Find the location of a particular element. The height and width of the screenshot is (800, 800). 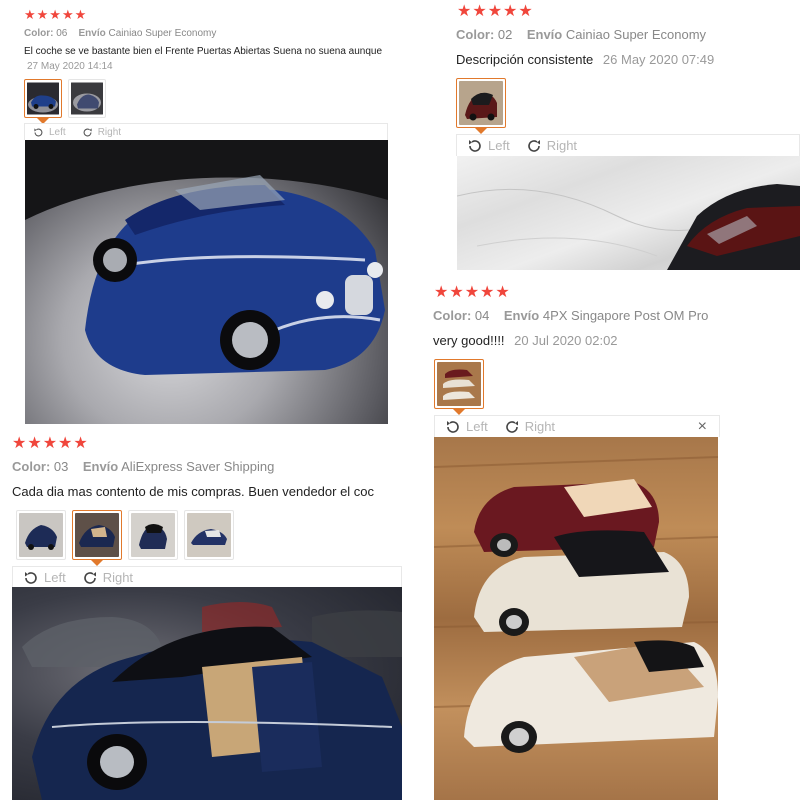

review-date: 26 May 2020 07:49 is located at coordinates (658, 59).